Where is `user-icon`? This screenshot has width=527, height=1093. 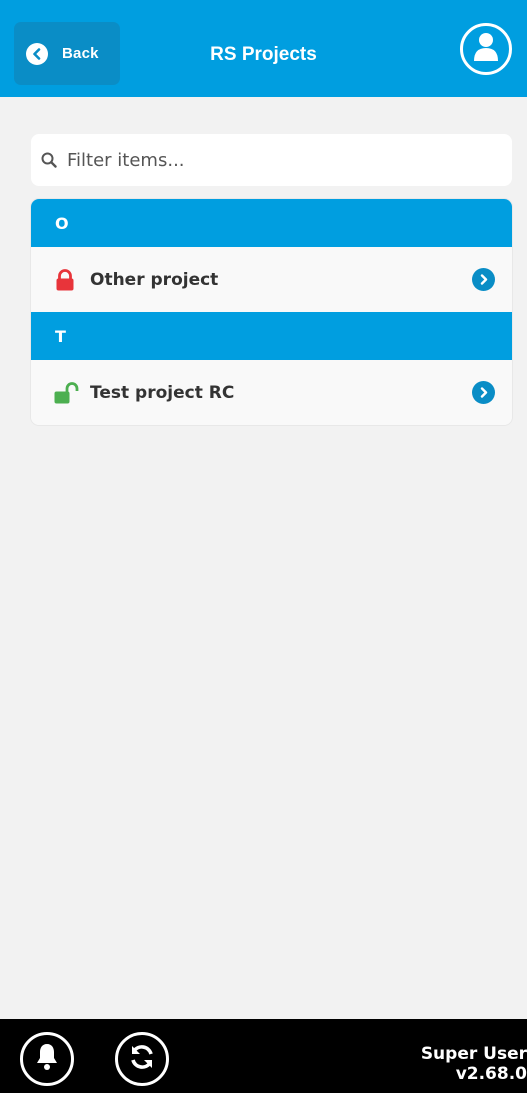
user-icon is located at coordinates (486, 49).